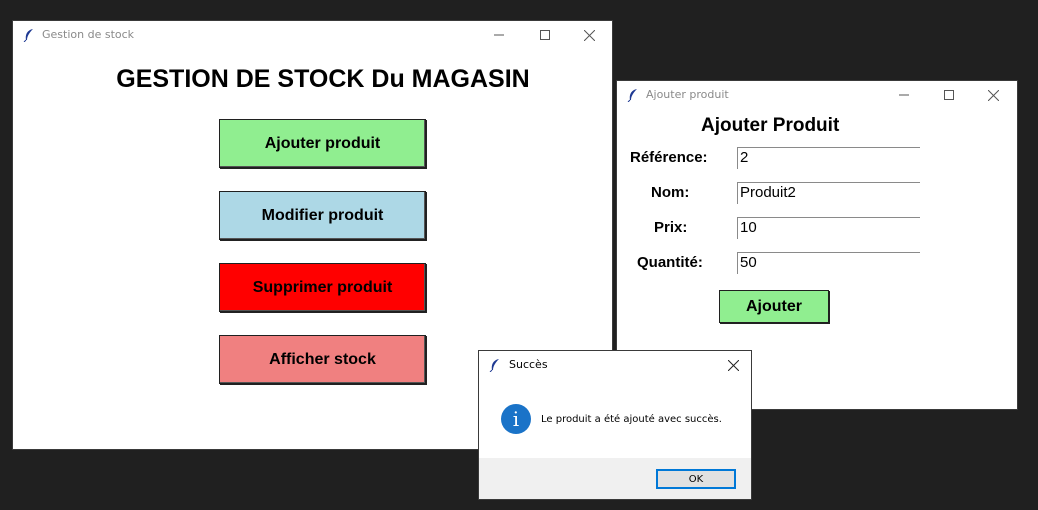  I want to click on show-stock-button: Afficher stock, so click(322, 359).